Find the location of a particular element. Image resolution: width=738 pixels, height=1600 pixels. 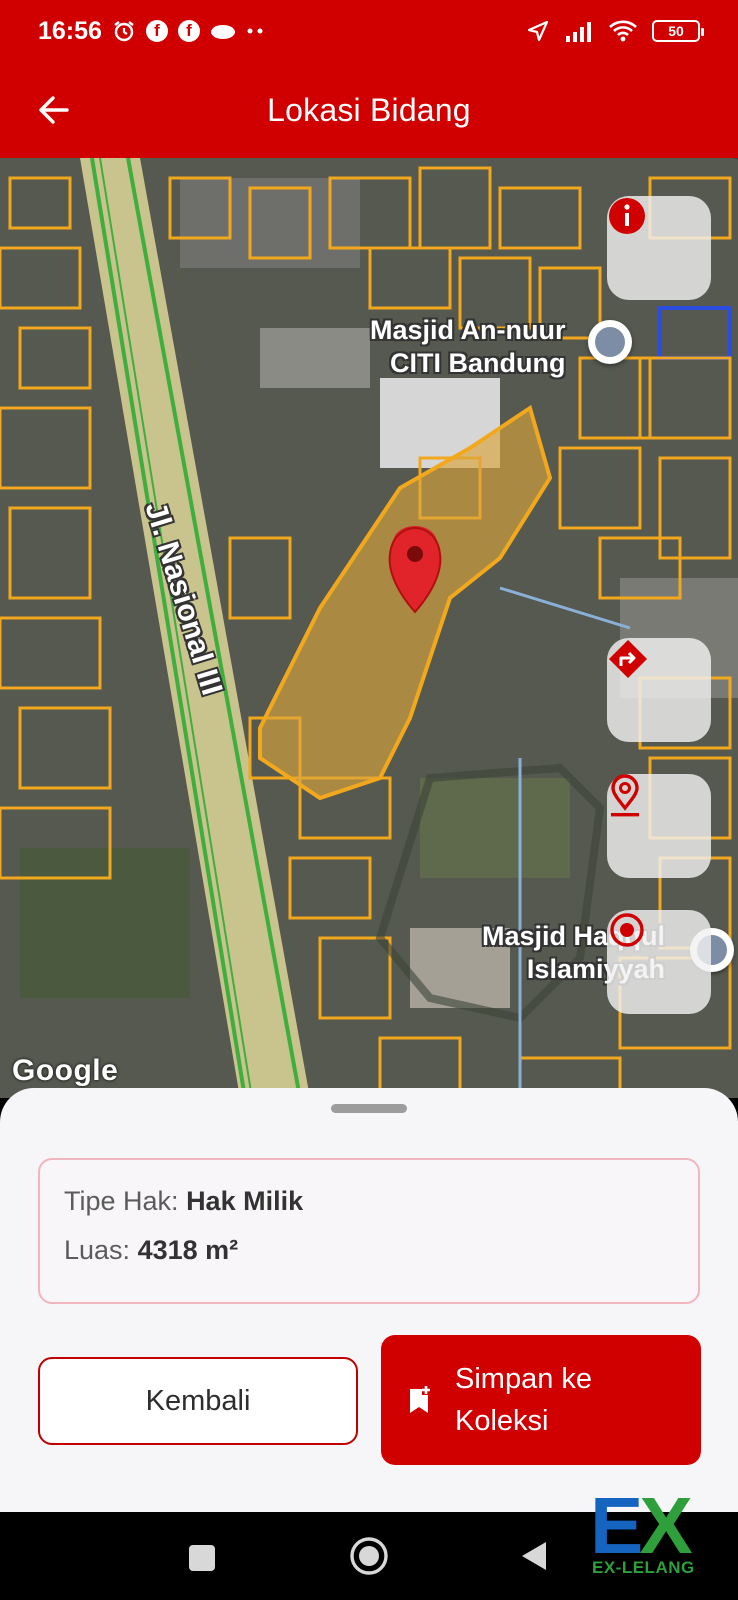

tipe-hak-row: Tipe Hak: Hak Milik is located at coordinates (369, 1201).